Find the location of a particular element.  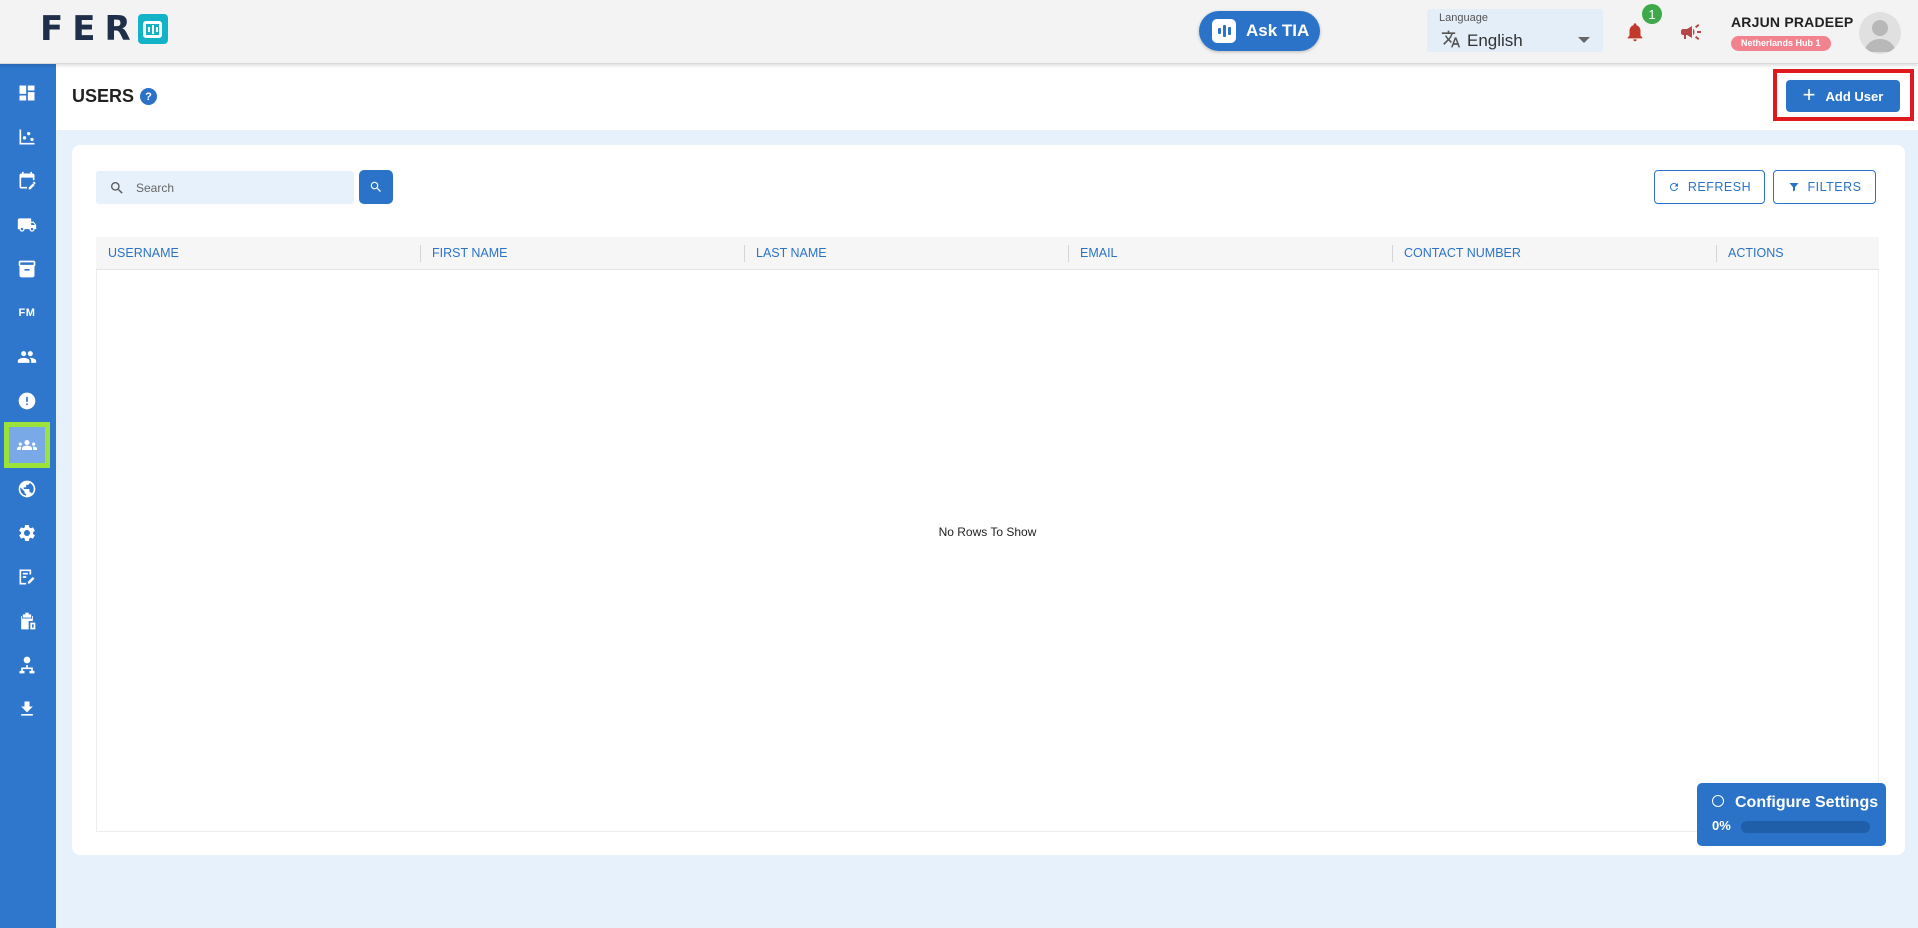

column-header-contact-number: CONTACT NUMBER is located at coordinates (1456, 253).